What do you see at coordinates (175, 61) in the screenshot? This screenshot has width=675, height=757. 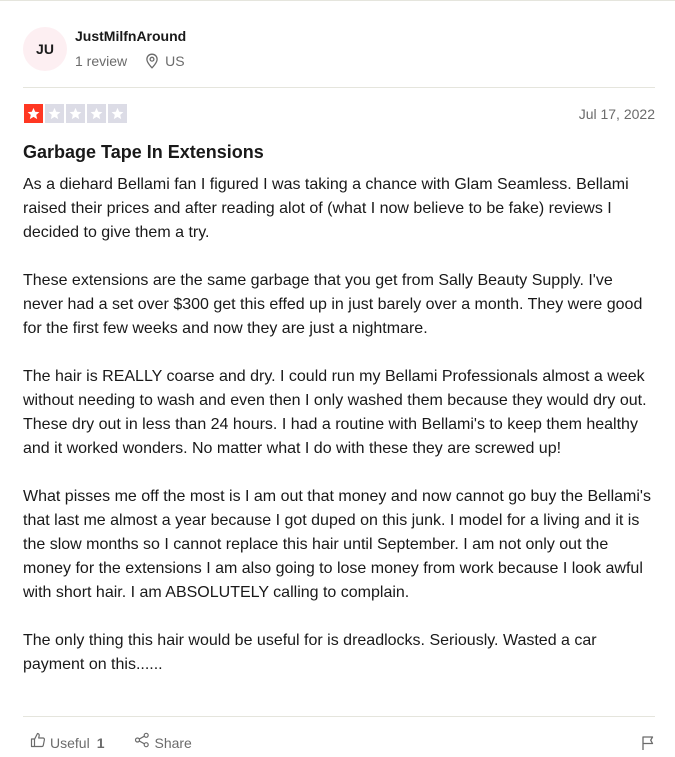 I see `reviewer-country: US` at bounding box center [175, 61].